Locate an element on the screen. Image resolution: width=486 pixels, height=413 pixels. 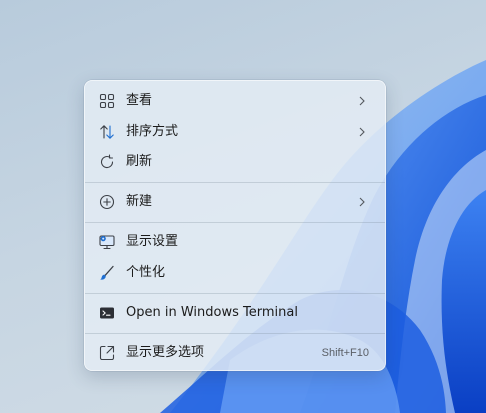
menu-item-label: 查看 is located at coordinates (139, 100).